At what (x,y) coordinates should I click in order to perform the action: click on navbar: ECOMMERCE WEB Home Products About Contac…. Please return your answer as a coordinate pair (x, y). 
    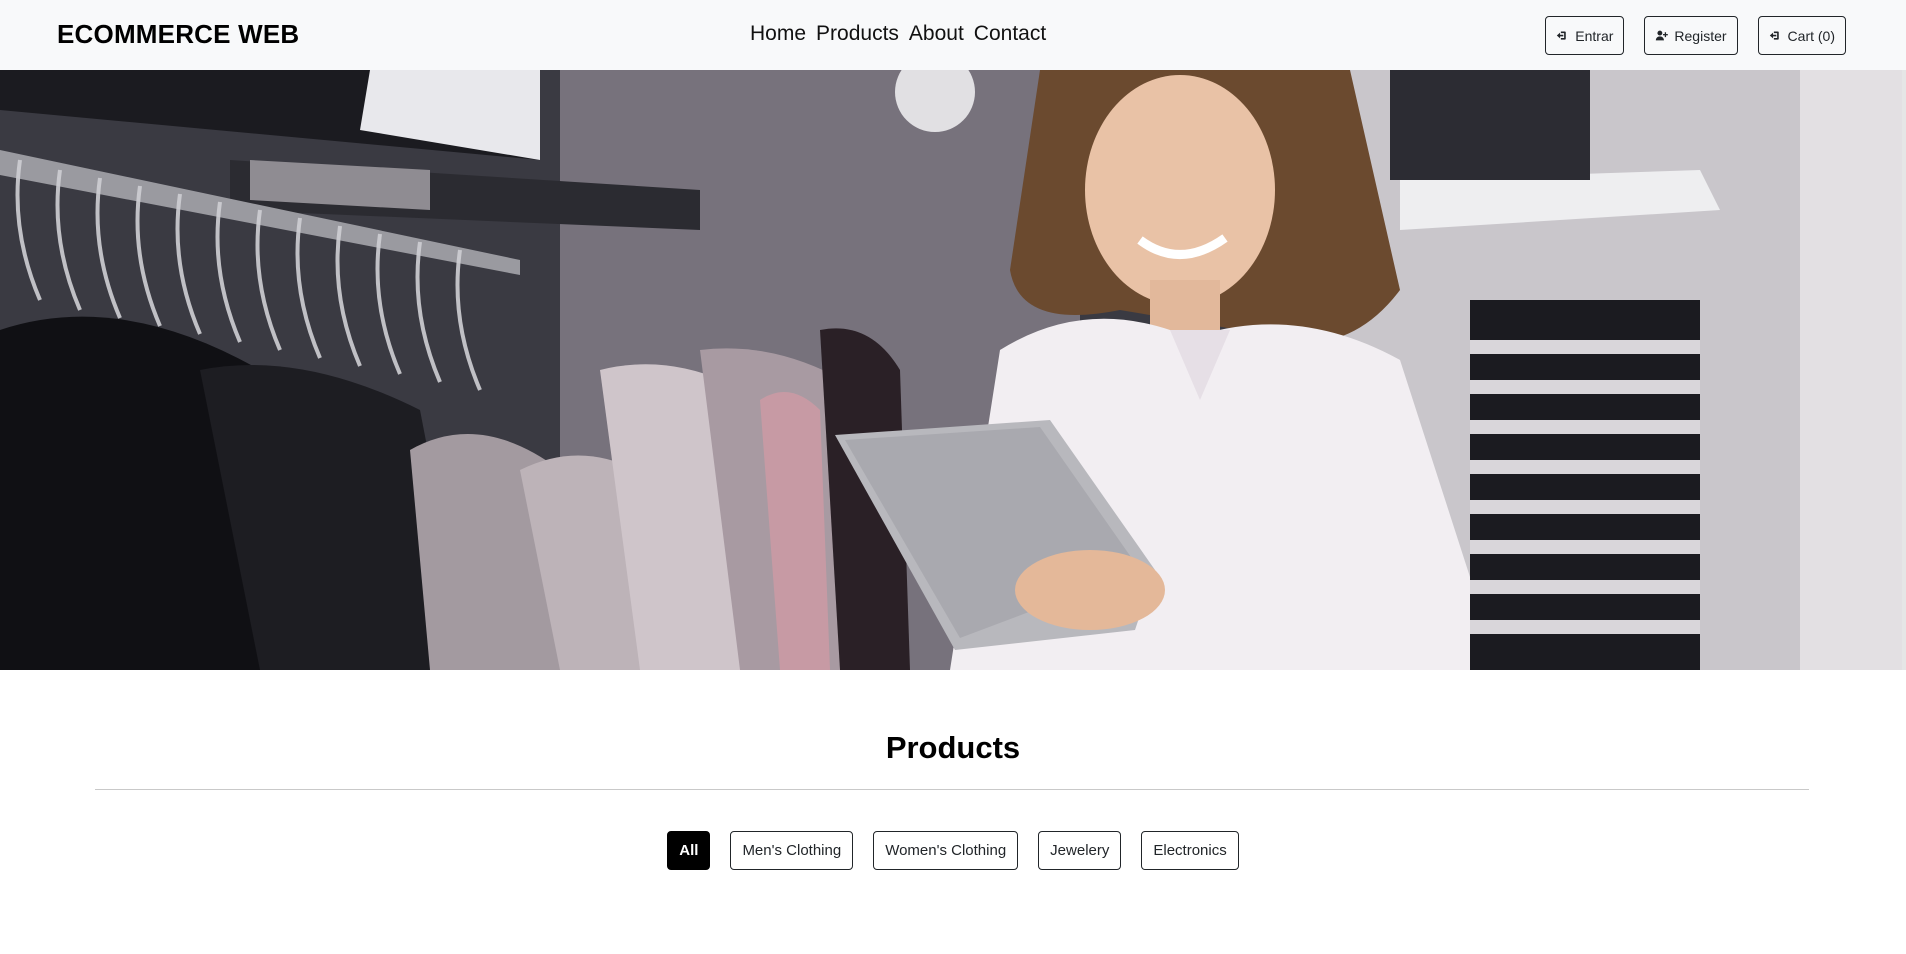
    Looking at the image, I should click on (953, 35).